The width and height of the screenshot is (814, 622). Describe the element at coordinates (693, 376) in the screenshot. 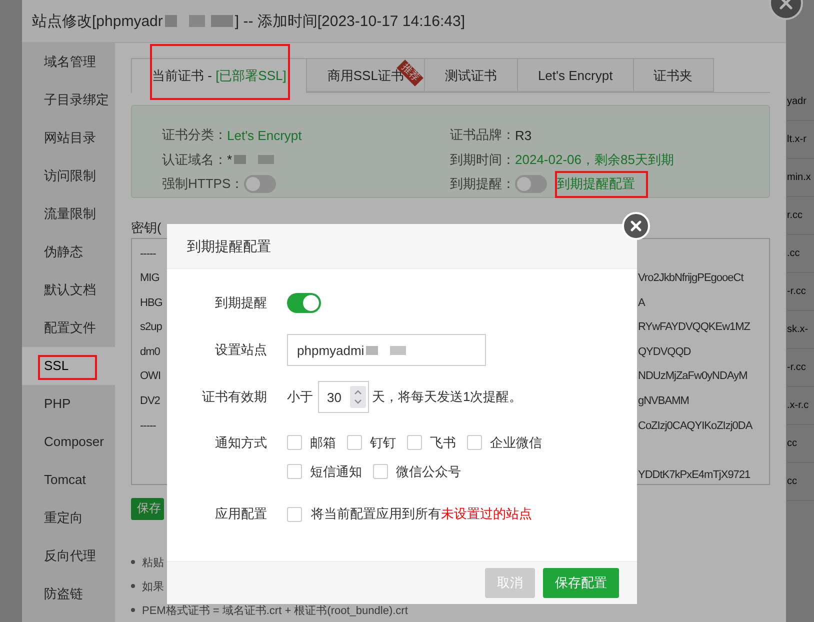

I see `key-text: NDUzMjZaFw0yNDAyM` at that location.